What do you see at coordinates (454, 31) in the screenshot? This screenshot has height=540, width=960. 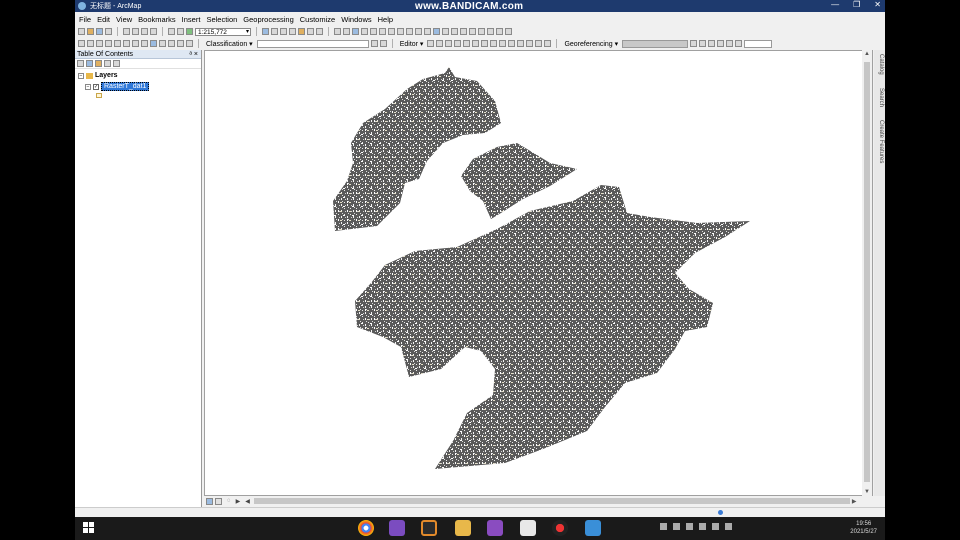 I see `html-popup-icon` at bounding box center [454, 31].